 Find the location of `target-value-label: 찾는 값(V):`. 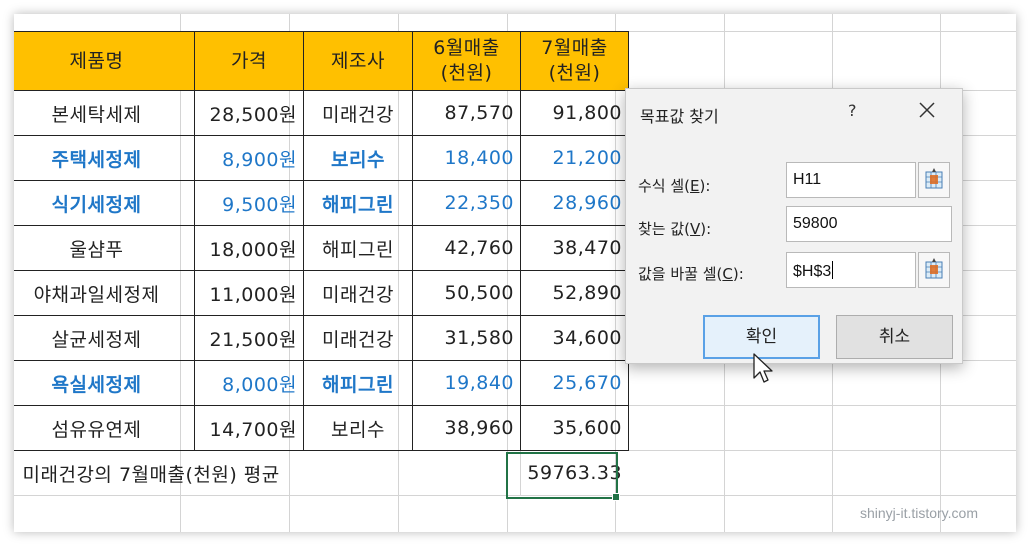

target-value-label: 찾는 값(V): is located at coordinates (675, 229).